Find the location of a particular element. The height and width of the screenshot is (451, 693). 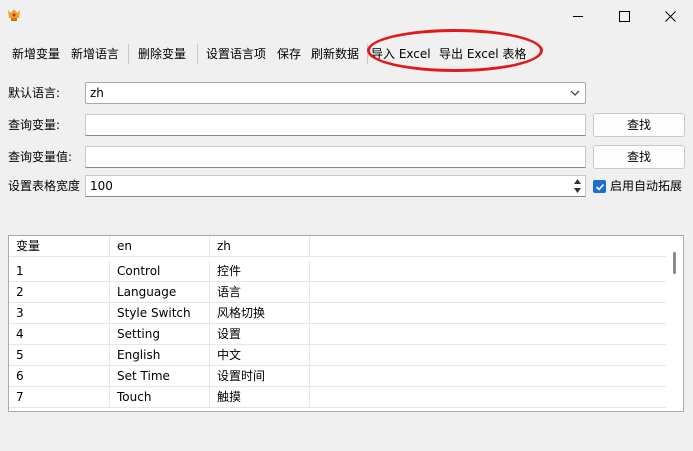

add-language-button: 新增语言 is located at coordinates (95, 54).